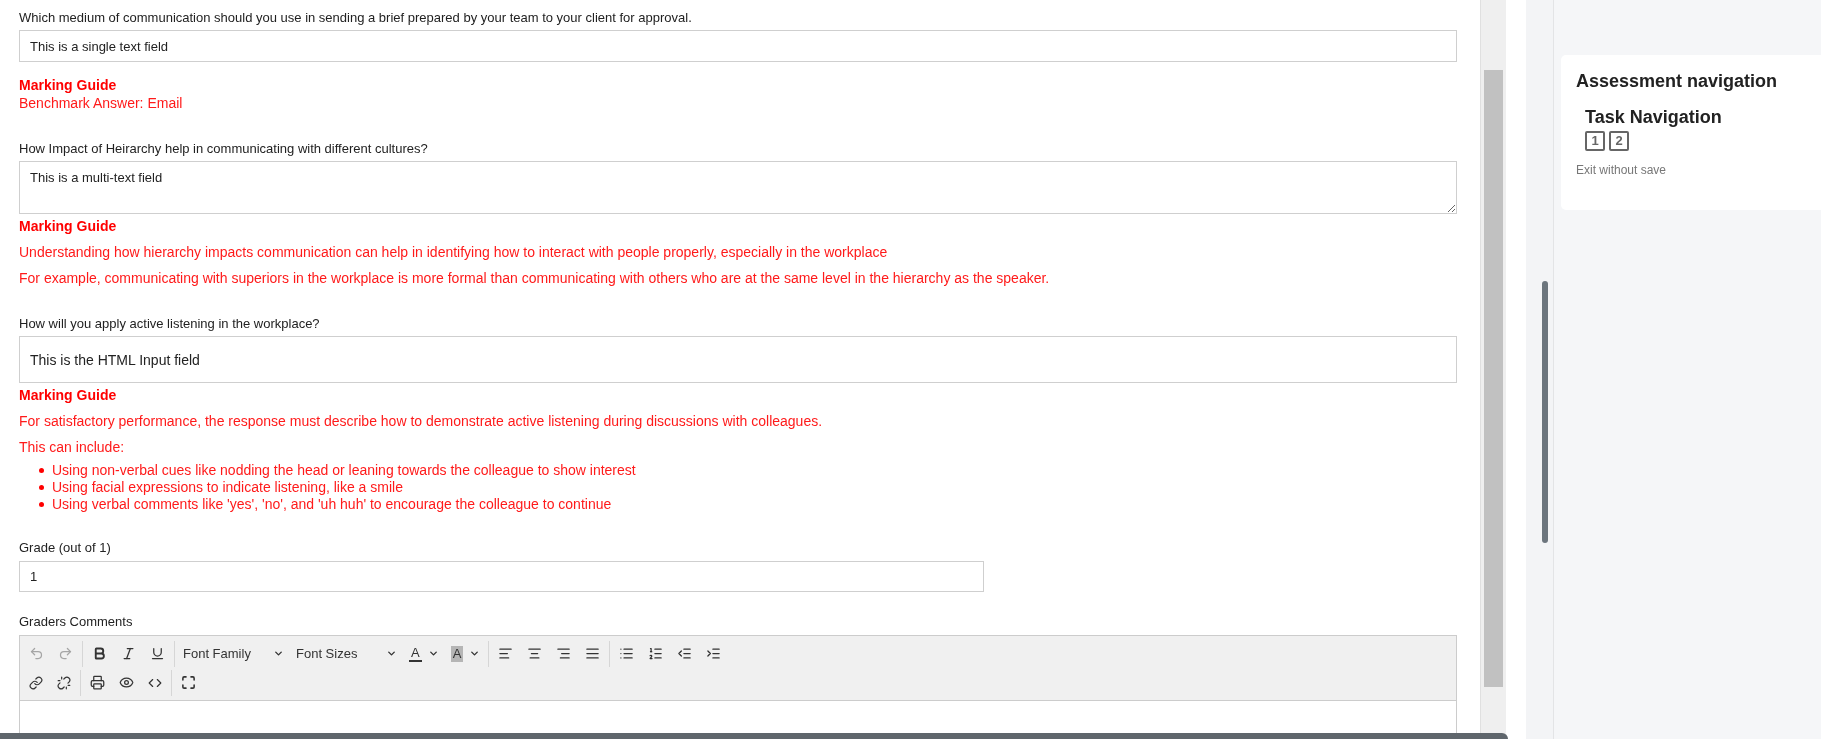 This screenshot has height=739, width=1821. I want to click on underline-icon, so click(157, 653).